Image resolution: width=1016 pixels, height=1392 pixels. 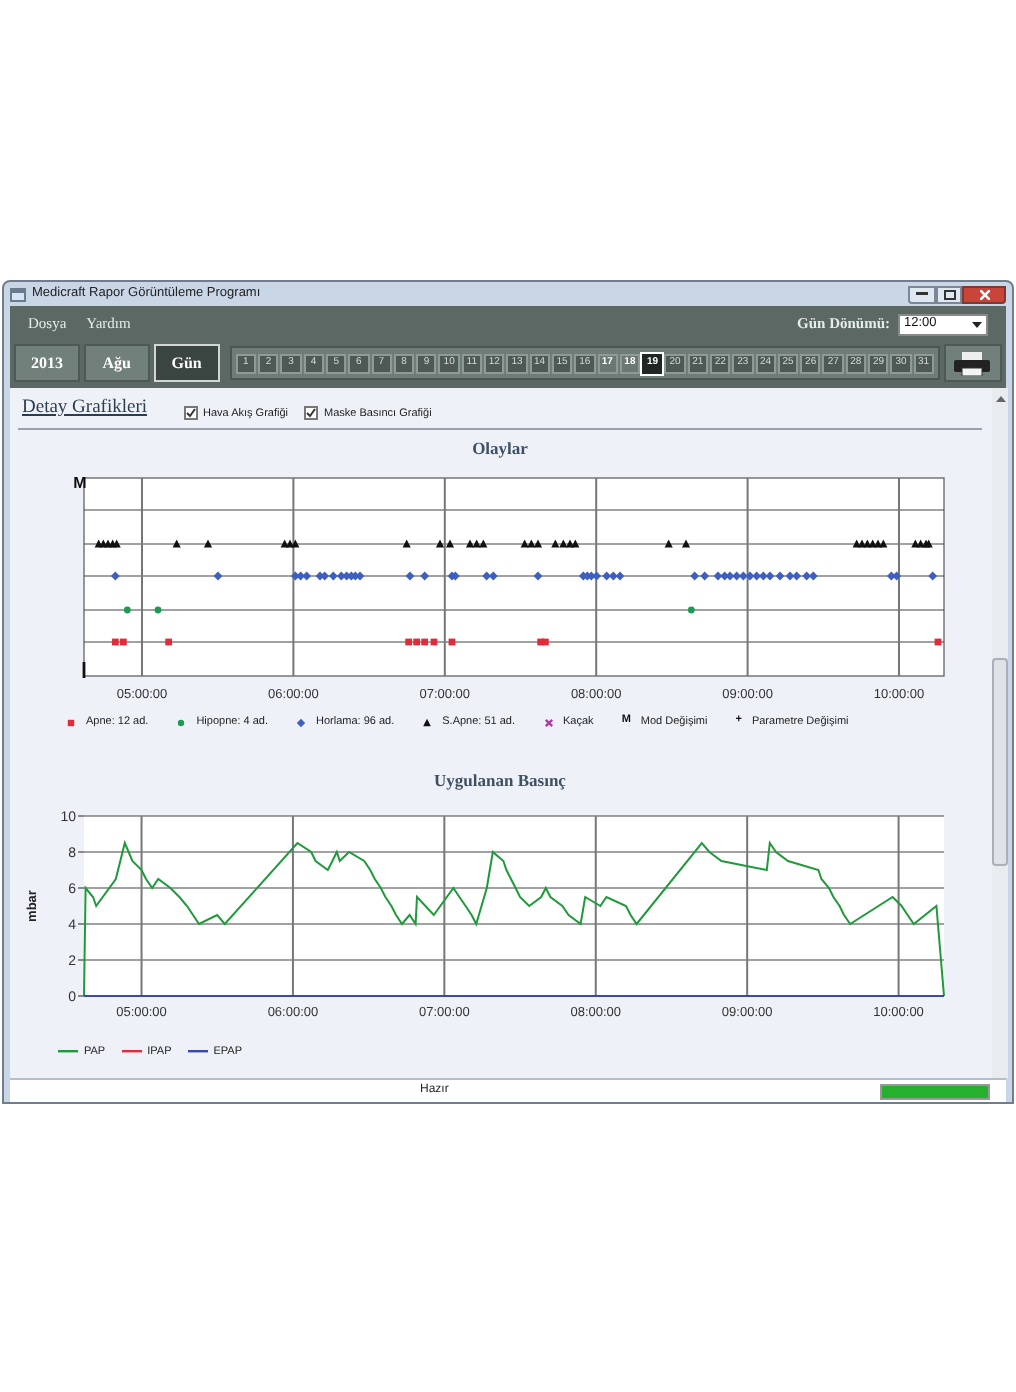 I want to click on chart-title: Olaylar, so click(x=500, y=449).